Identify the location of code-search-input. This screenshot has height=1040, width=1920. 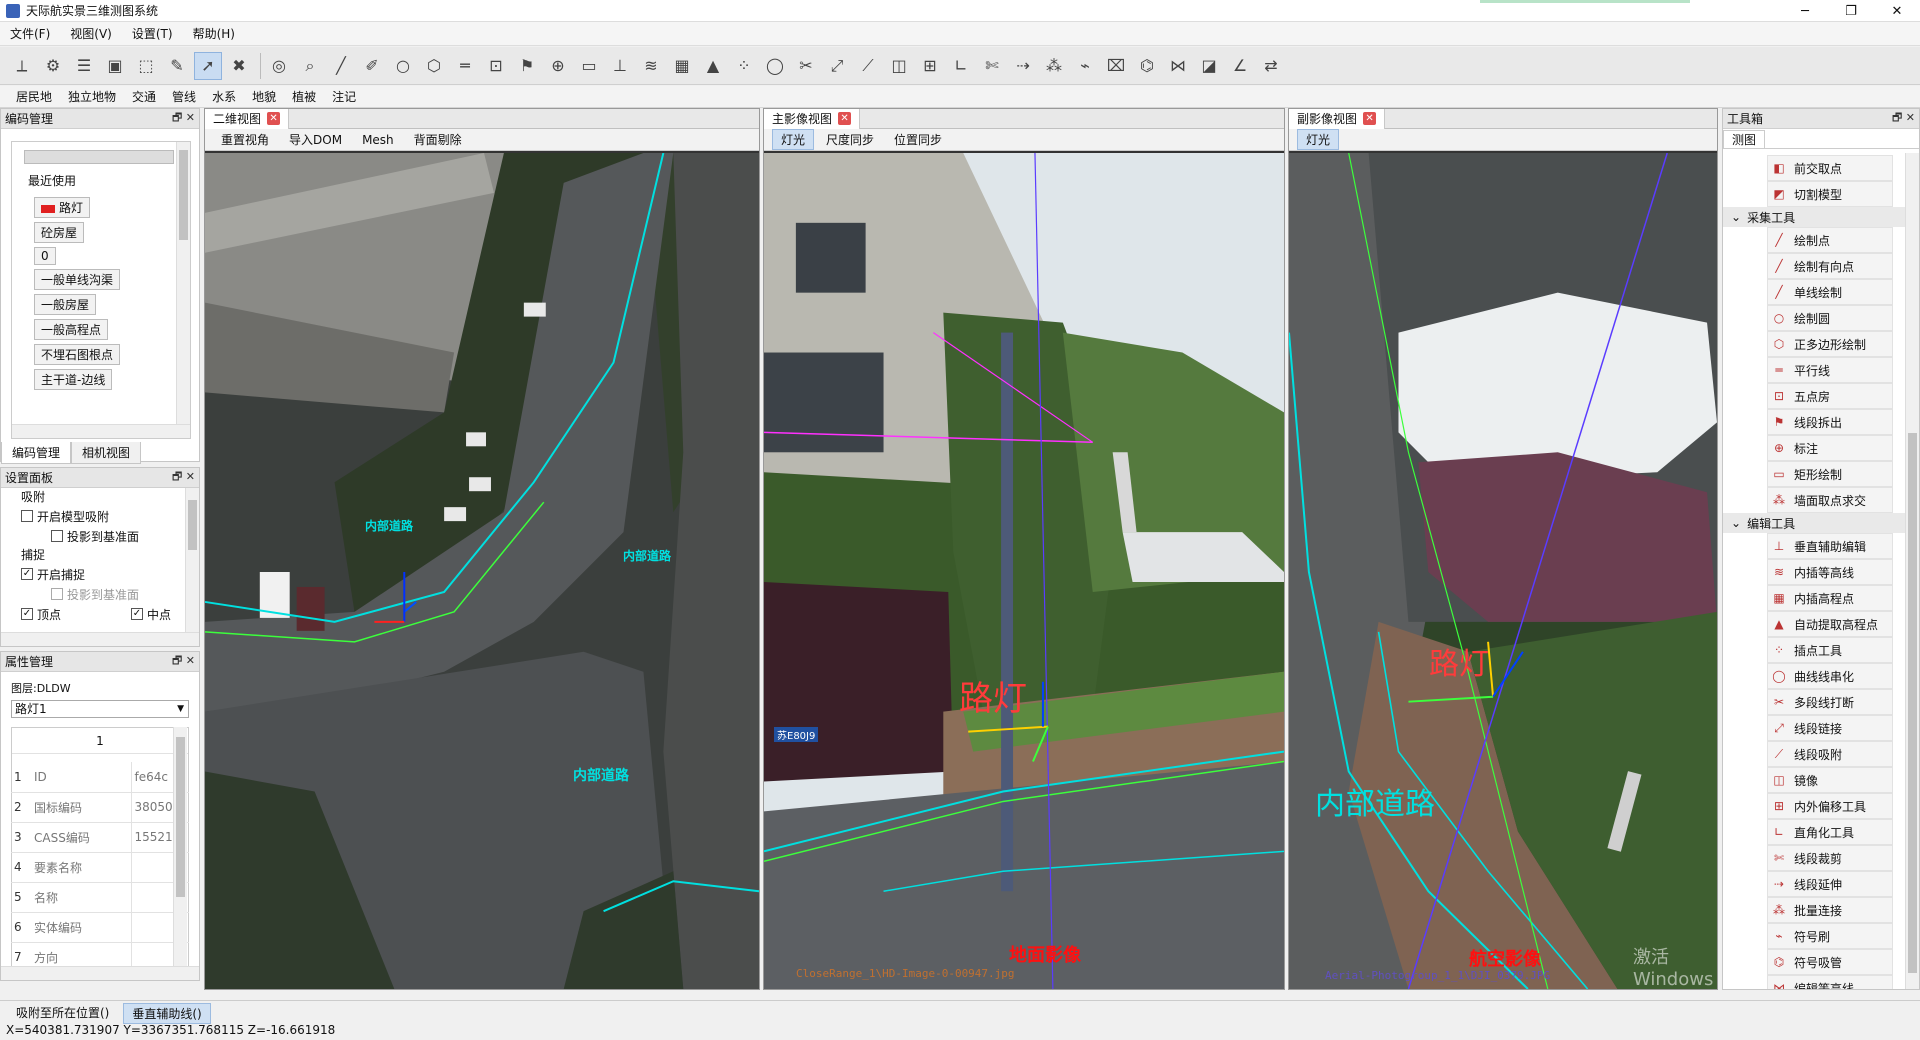
(99, 157).